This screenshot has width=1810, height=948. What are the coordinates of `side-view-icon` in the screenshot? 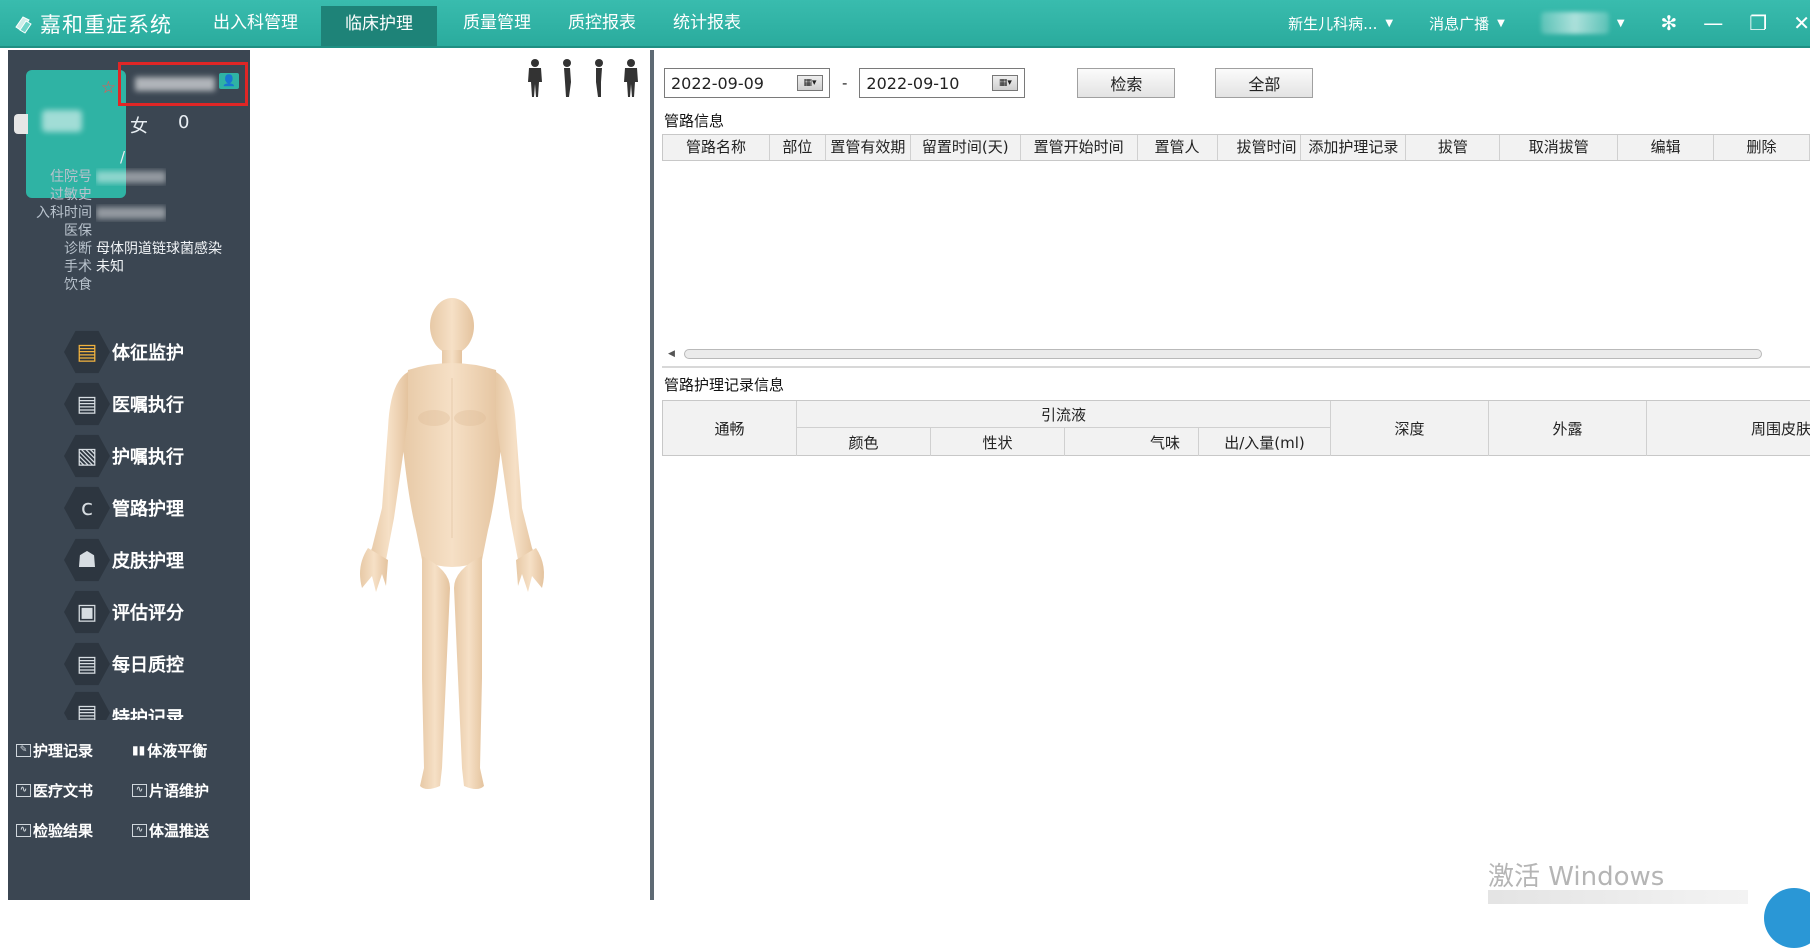 It's located at (567, 78).